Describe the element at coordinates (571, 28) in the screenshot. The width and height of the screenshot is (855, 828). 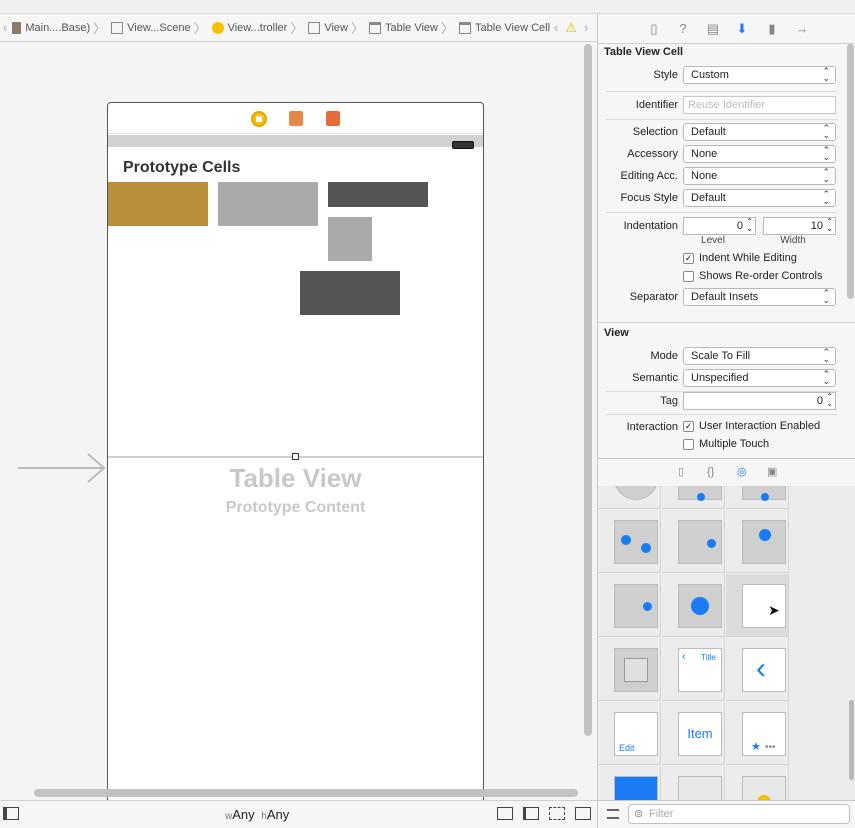
I see `warning-icon: ⚠` at that location.